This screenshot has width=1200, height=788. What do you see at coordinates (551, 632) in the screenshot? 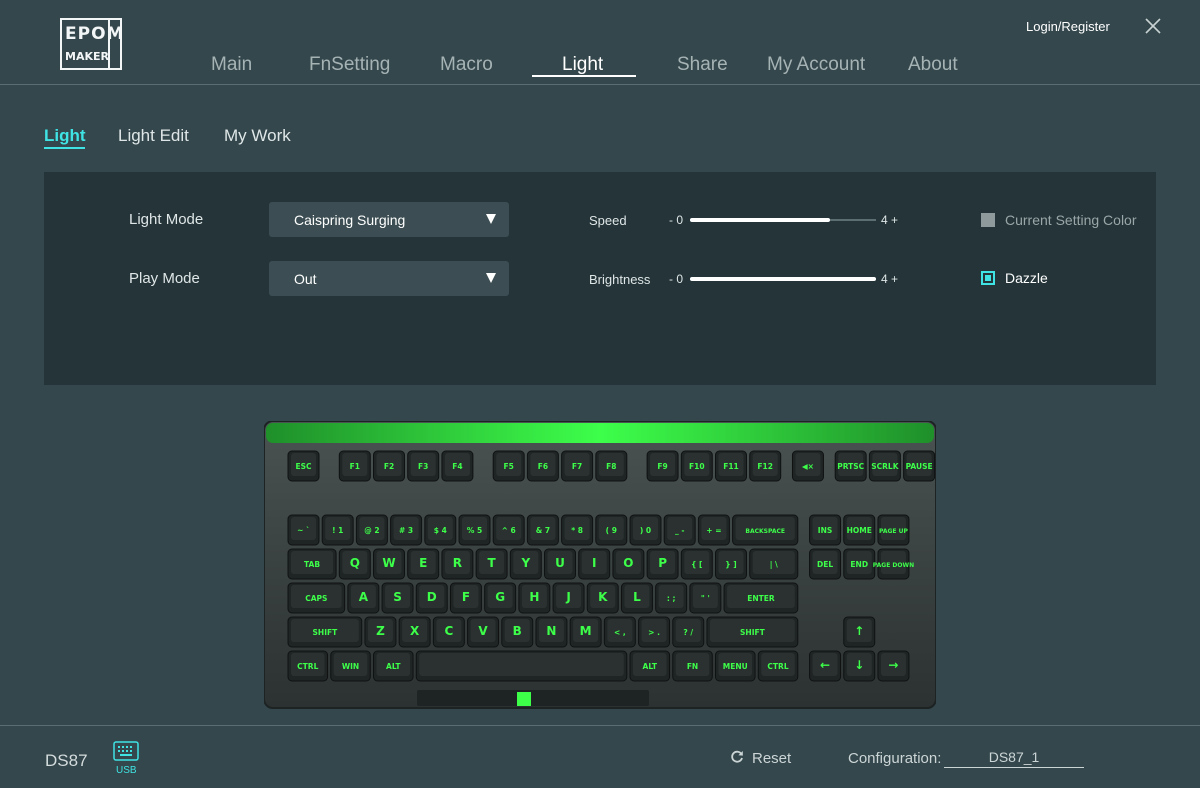
I see `keyboard-key: N` at bounding box center [551, 632].